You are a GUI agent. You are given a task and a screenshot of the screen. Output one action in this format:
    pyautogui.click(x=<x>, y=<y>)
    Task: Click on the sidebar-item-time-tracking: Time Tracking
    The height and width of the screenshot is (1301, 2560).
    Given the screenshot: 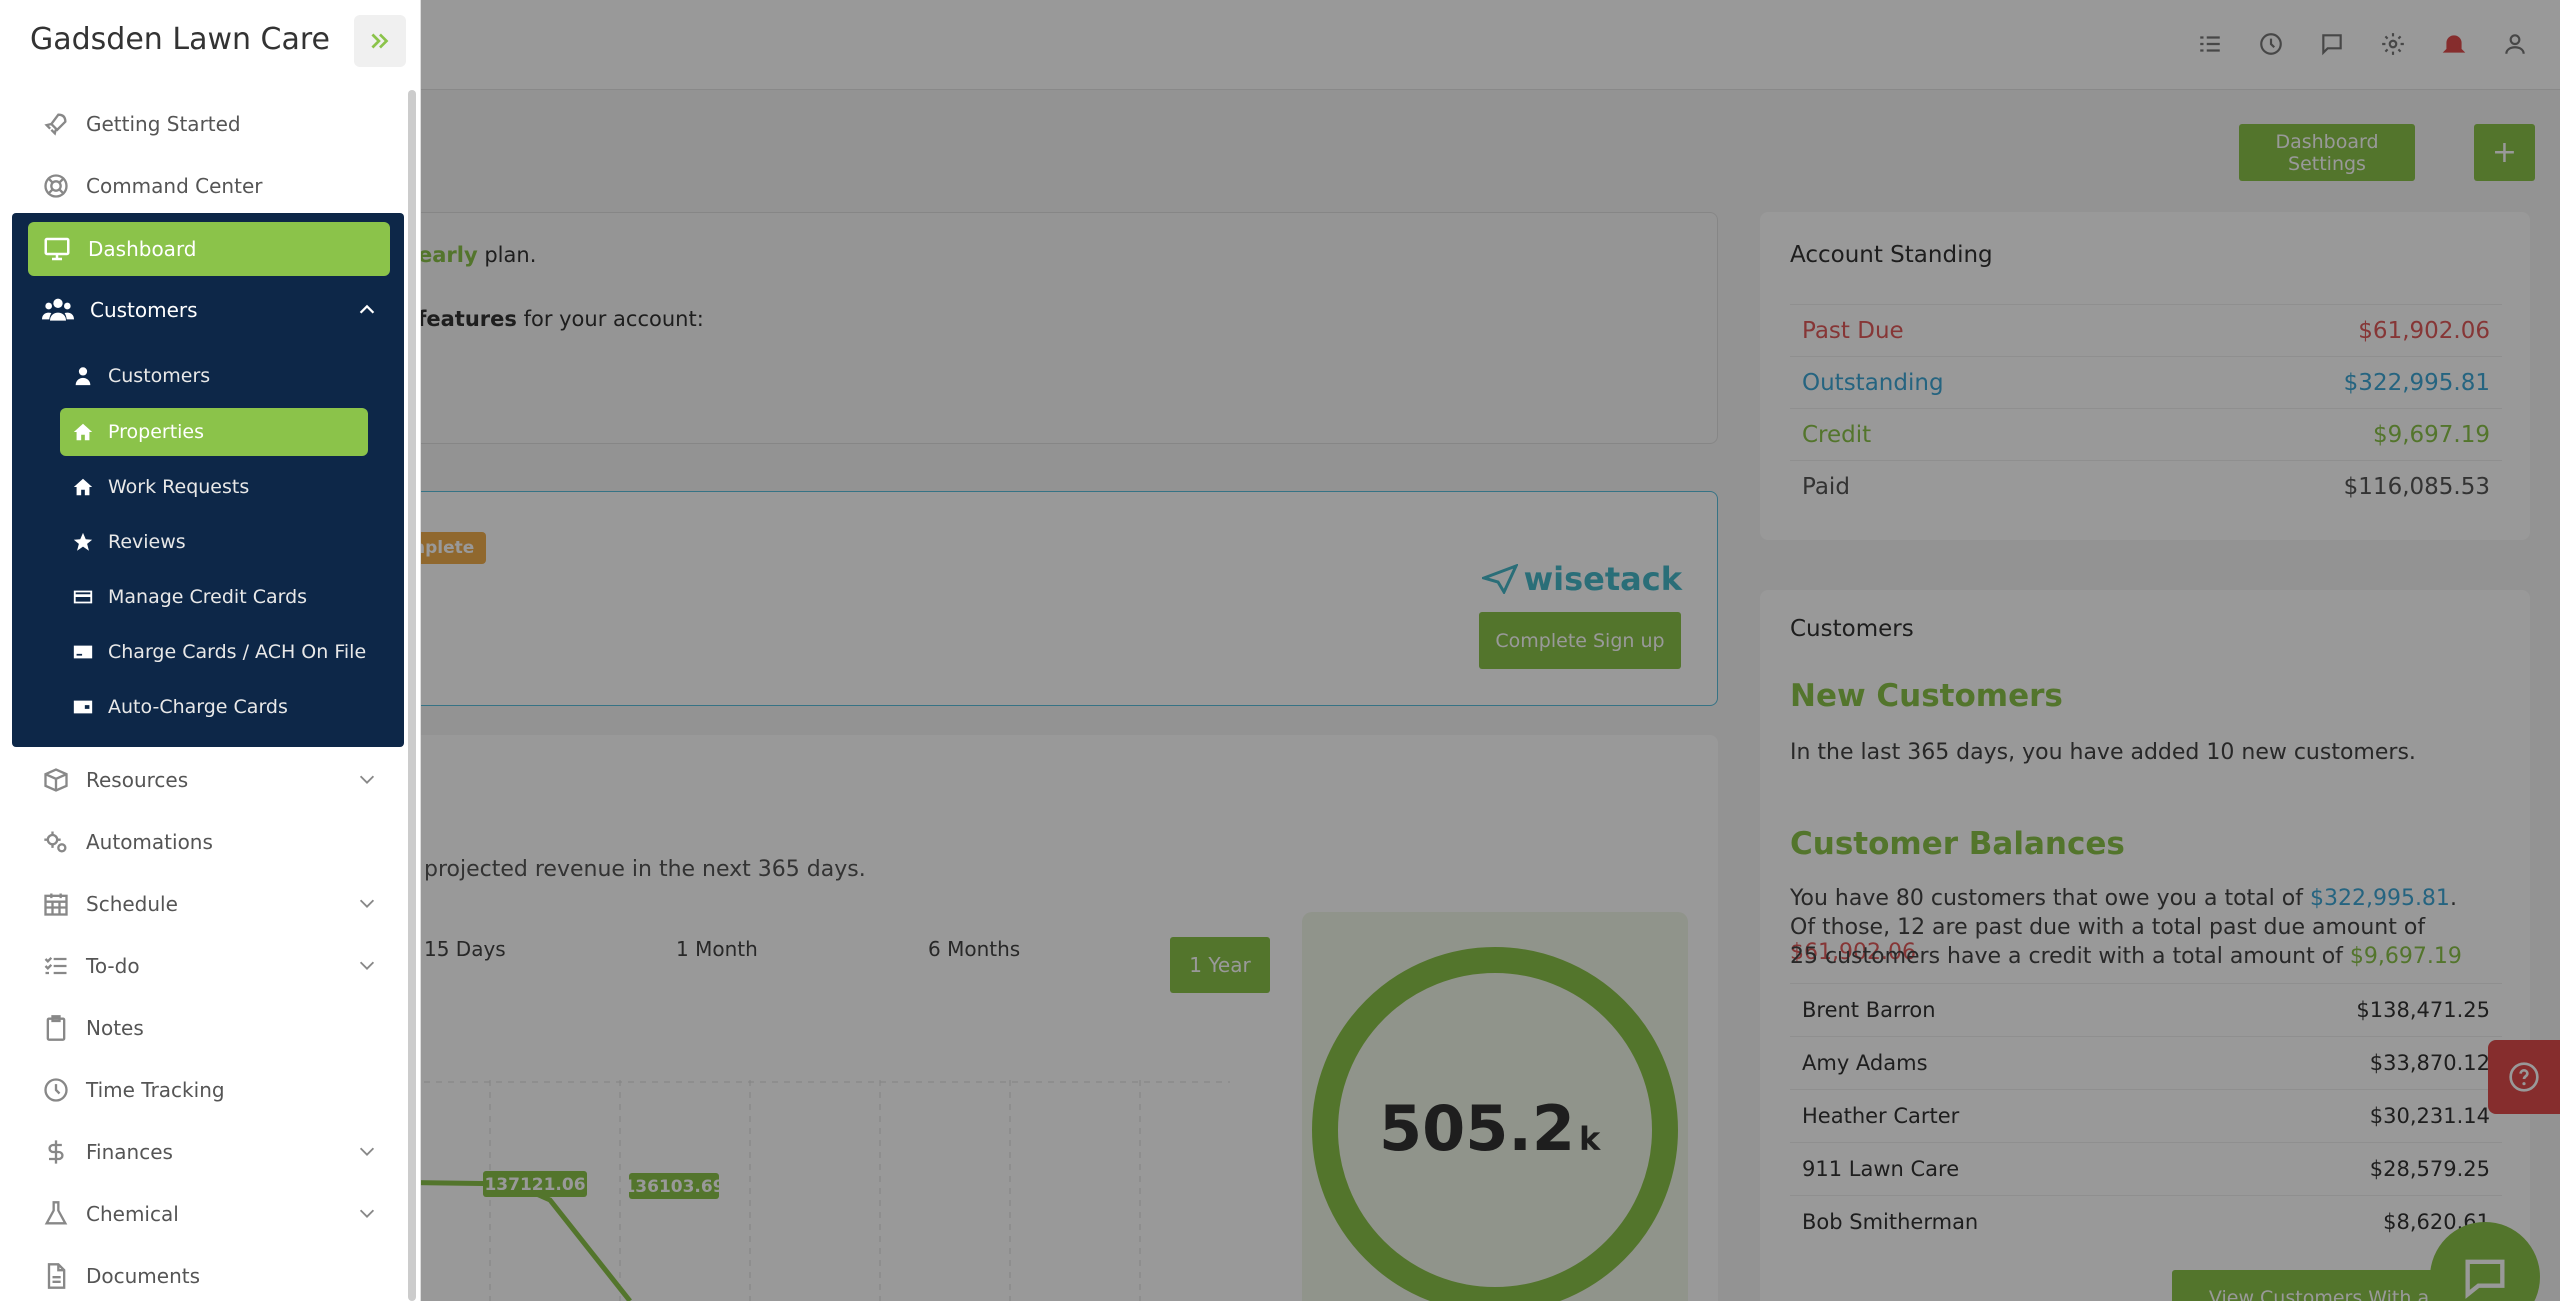 What is the action you would take?
    pyautogui.click(x=209, y=1090)
    